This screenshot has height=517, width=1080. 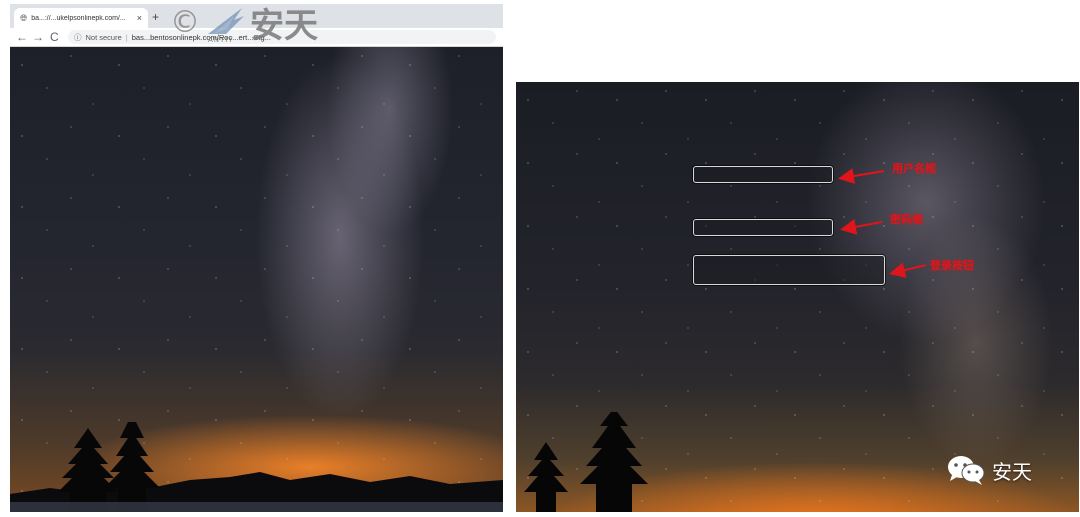 I want to click on browser-tab: 🌐︎ ba...://...ukelpsonlinepk.com/... ×, so click(x=81, y=18).